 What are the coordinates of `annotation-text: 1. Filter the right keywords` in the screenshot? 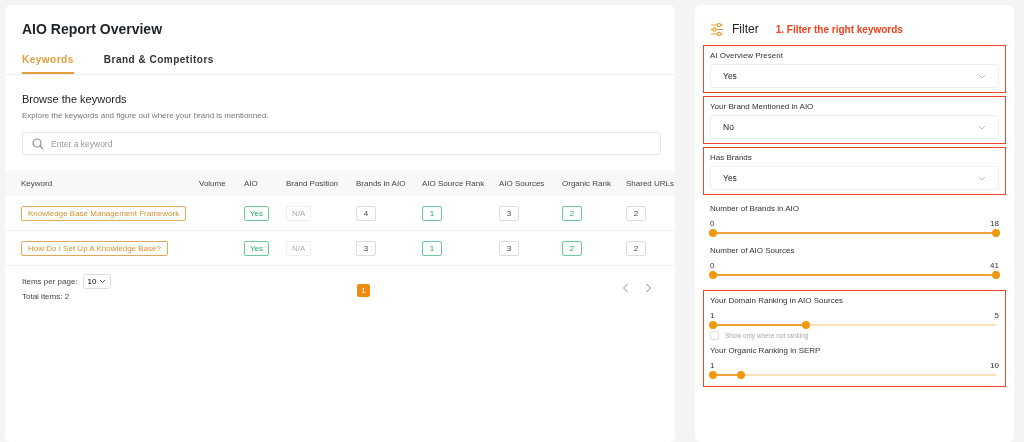 It's located at (839, 29).